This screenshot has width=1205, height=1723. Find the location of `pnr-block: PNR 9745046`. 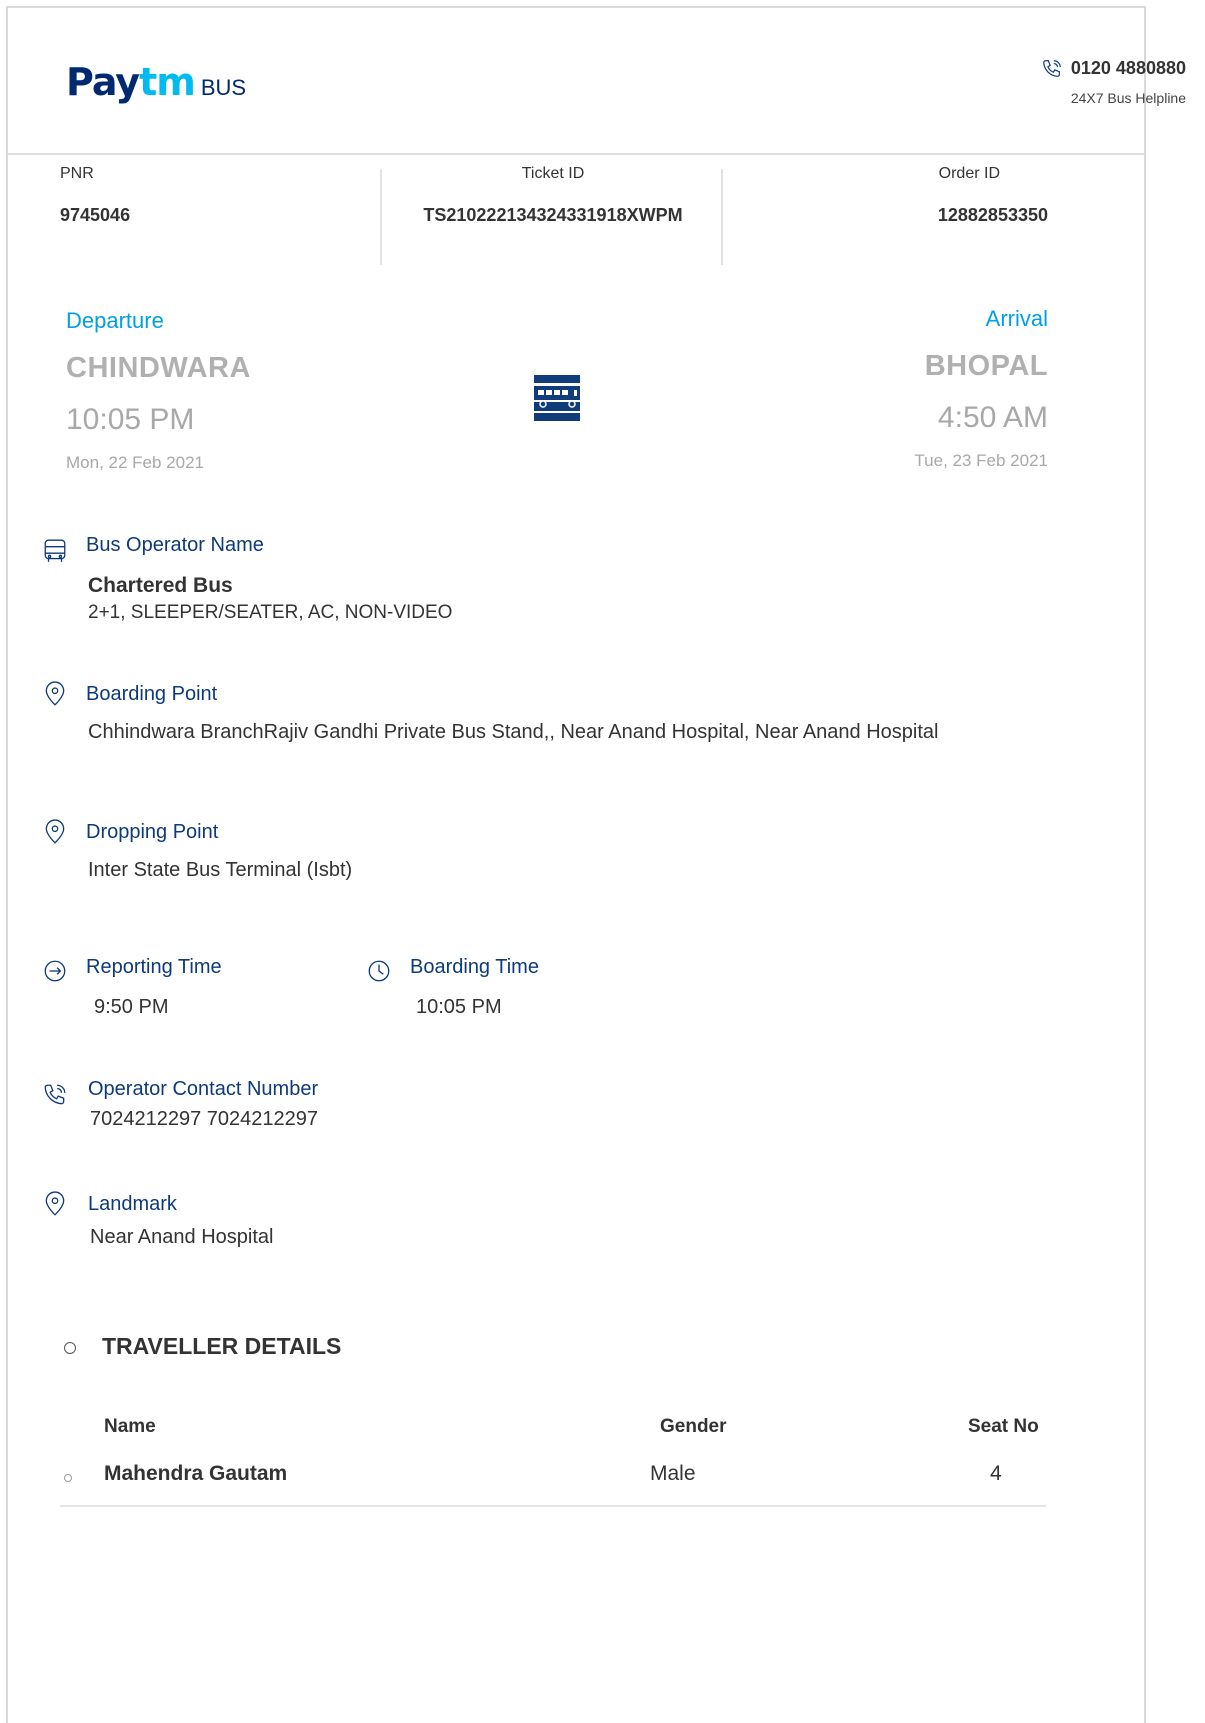

pnr-block: PNR 9745046 is located at coordinates (95, 212).